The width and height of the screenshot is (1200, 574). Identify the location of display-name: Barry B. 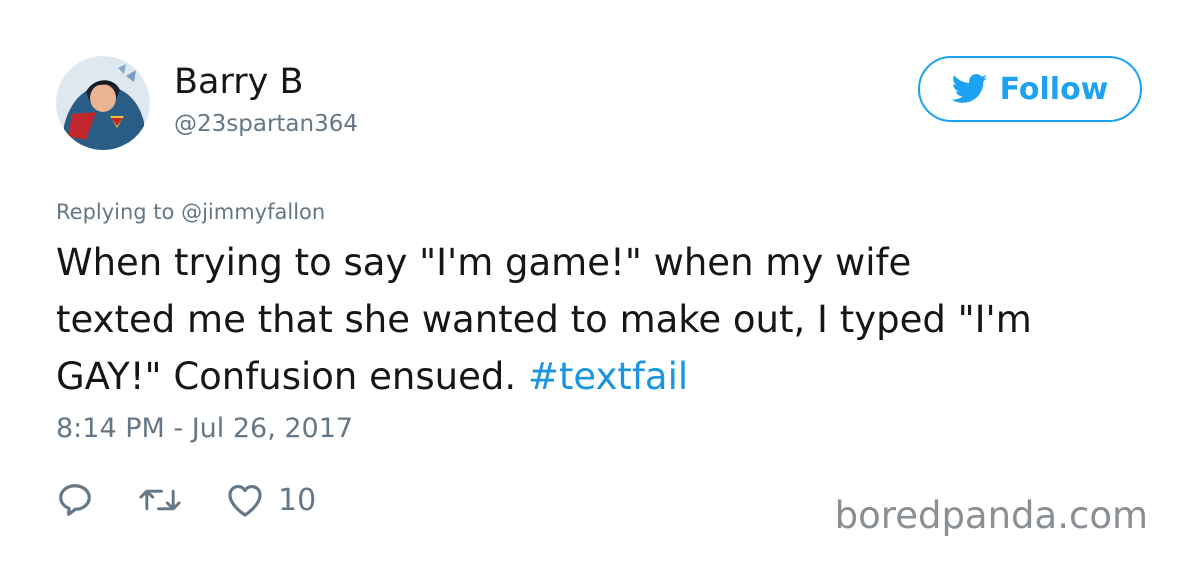
(238, 82).